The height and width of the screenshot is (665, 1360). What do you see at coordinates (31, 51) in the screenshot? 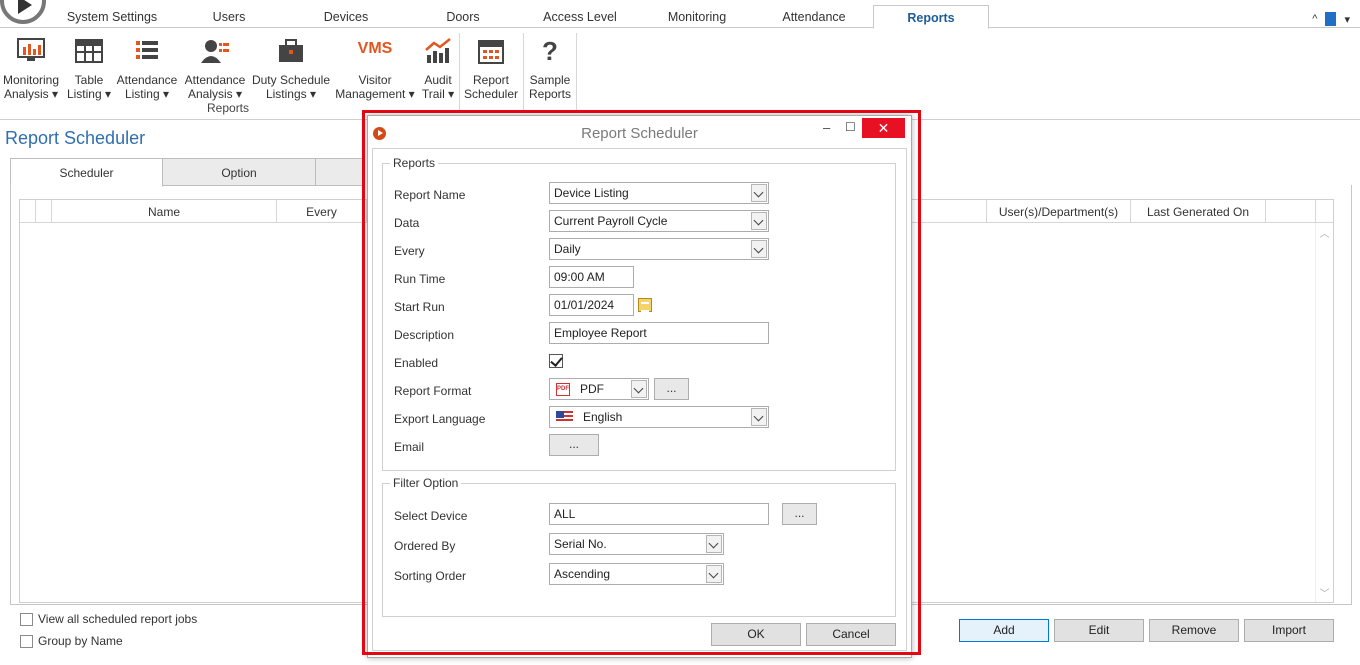
I see `monitoring-chart-icon` at bounding box center [31, 51].